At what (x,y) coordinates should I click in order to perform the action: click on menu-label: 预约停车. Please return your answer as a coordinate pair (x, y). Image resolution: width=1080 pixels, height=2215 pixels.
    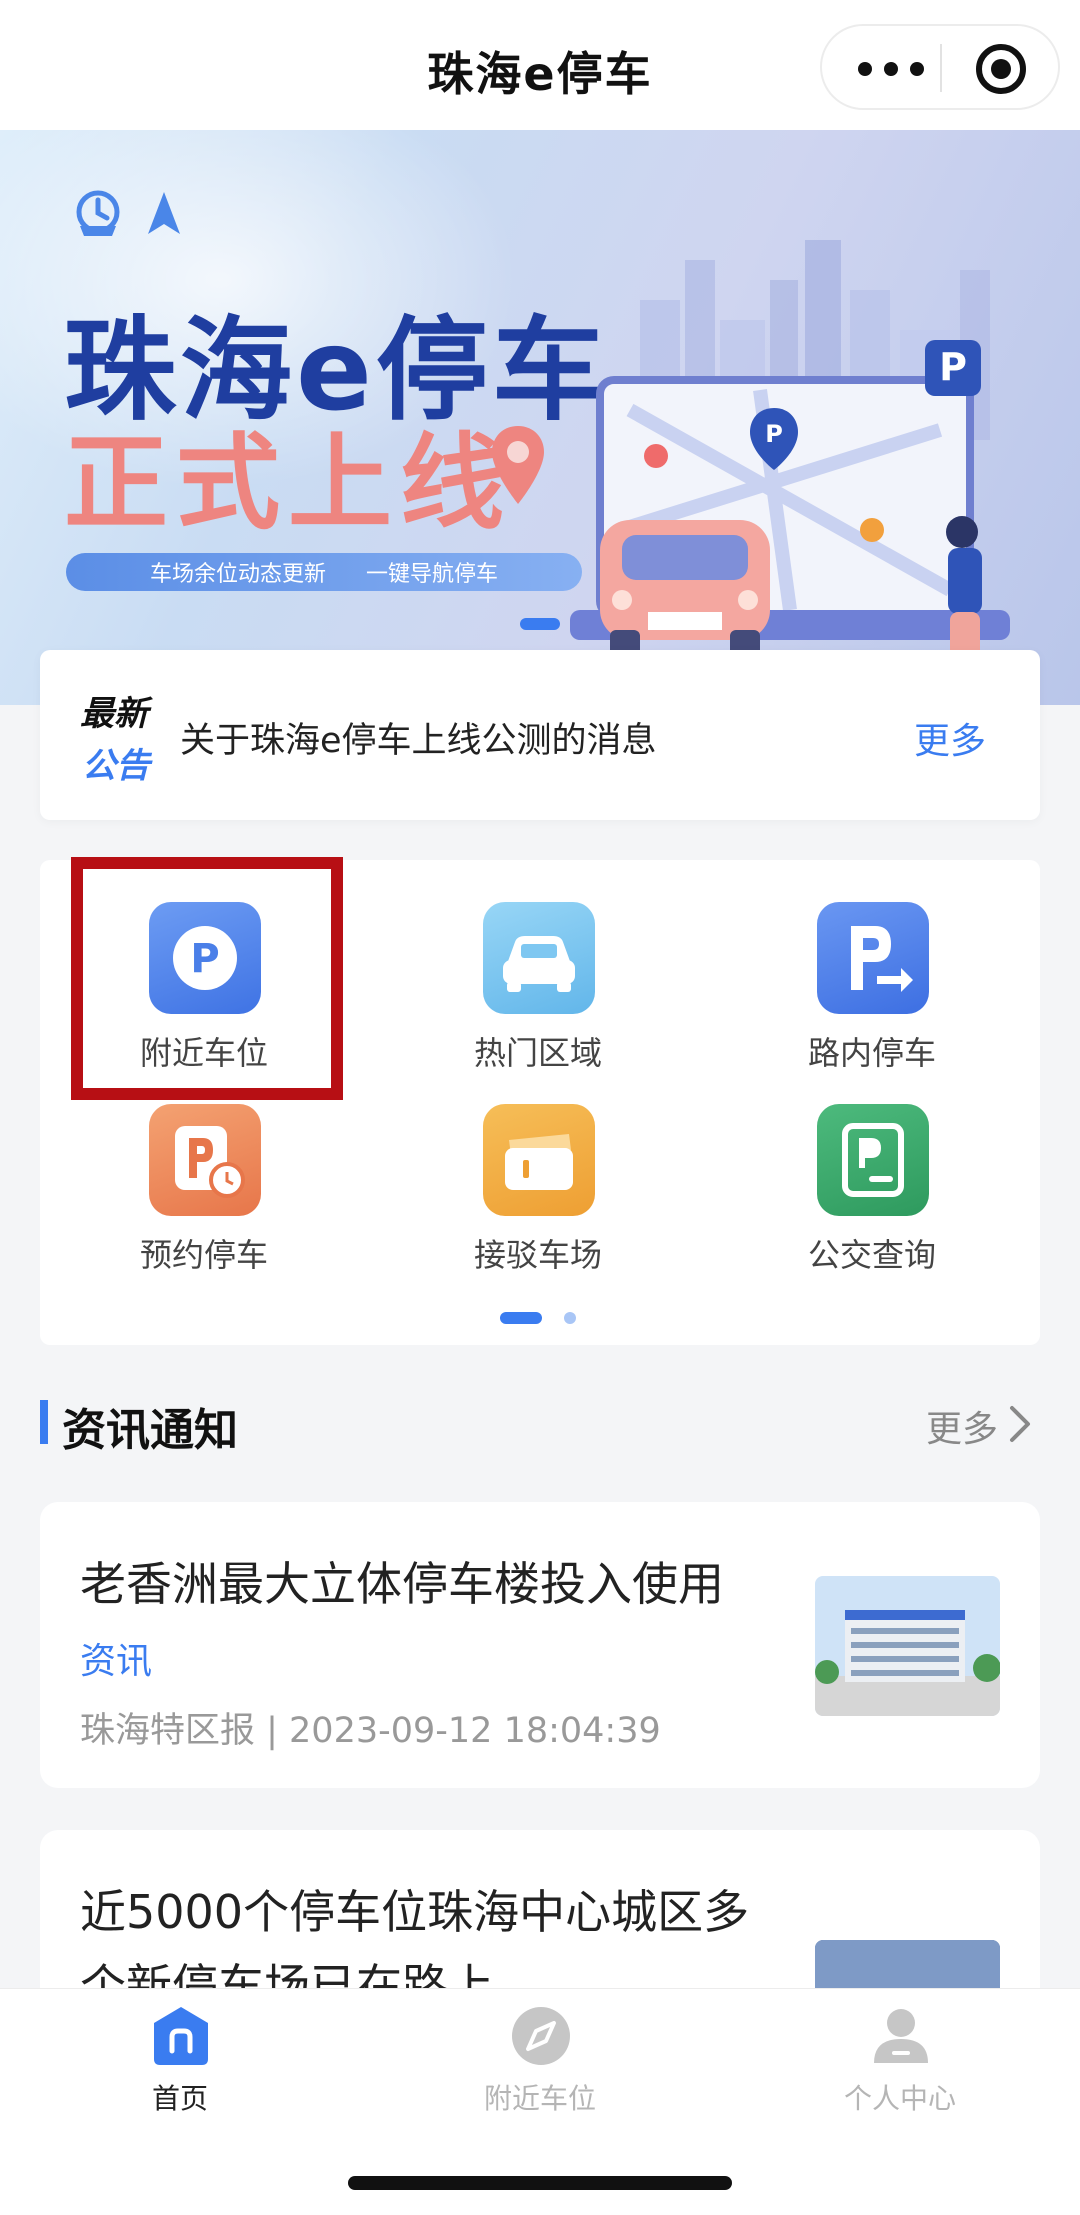
    Looking at the image, I should click on (203, 1255).